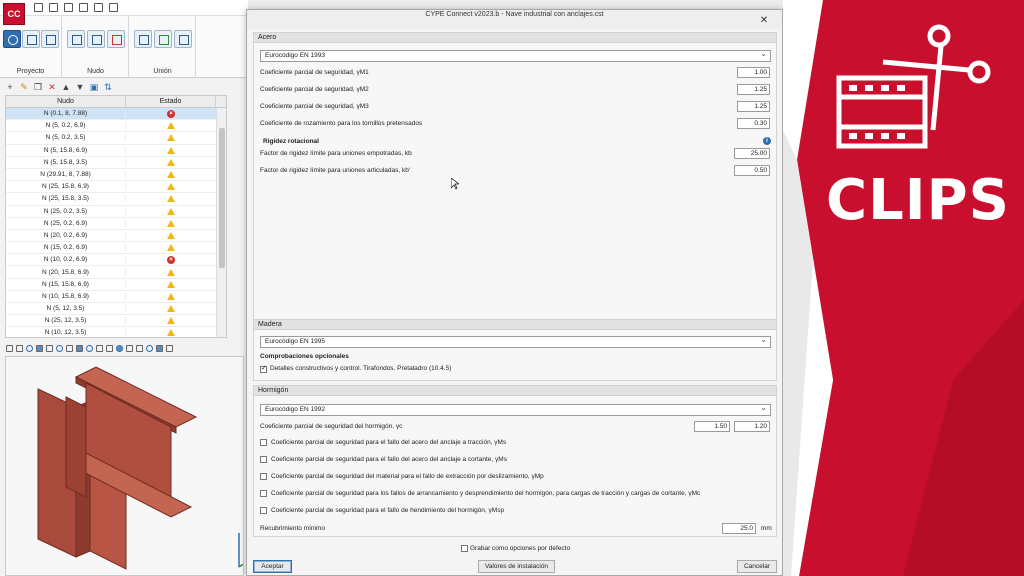 The image size is (1024, 576). Describe the element at coordinates (66, 87) in the screenshot. I see `move-up-icon: ▲` at that location.